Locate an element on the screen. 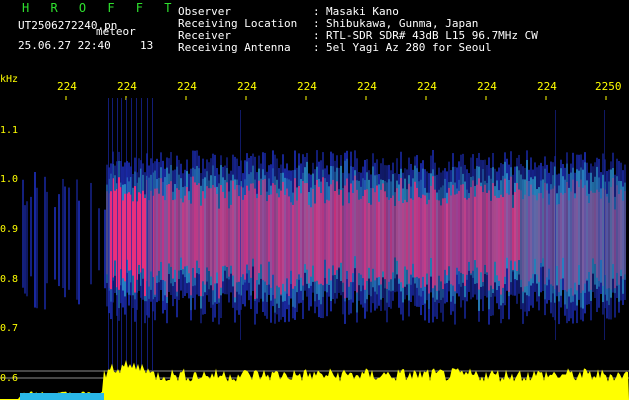 This screenshot has width=629, height=400. antenna-label: Receiving Antenna is located at coordinates (234, 47).